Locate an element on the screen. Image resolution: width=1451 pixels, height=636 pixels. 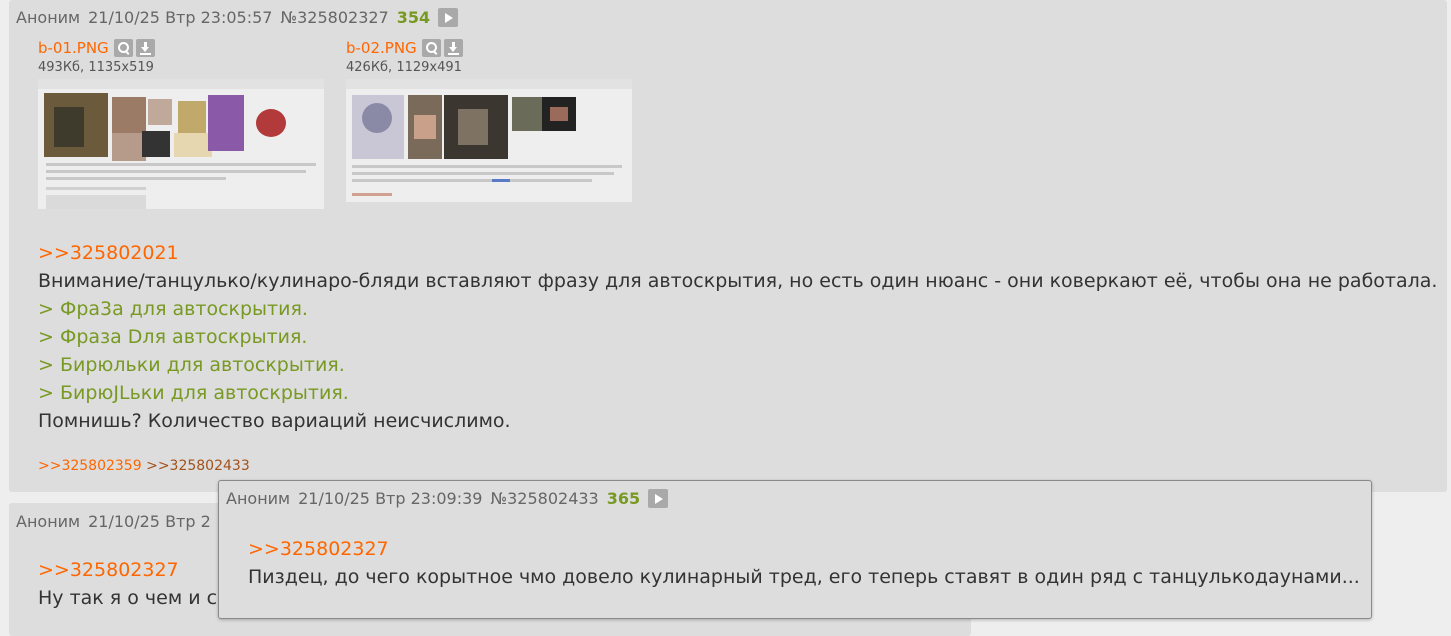
post-count: 365 is located at coordinates (623, 498).